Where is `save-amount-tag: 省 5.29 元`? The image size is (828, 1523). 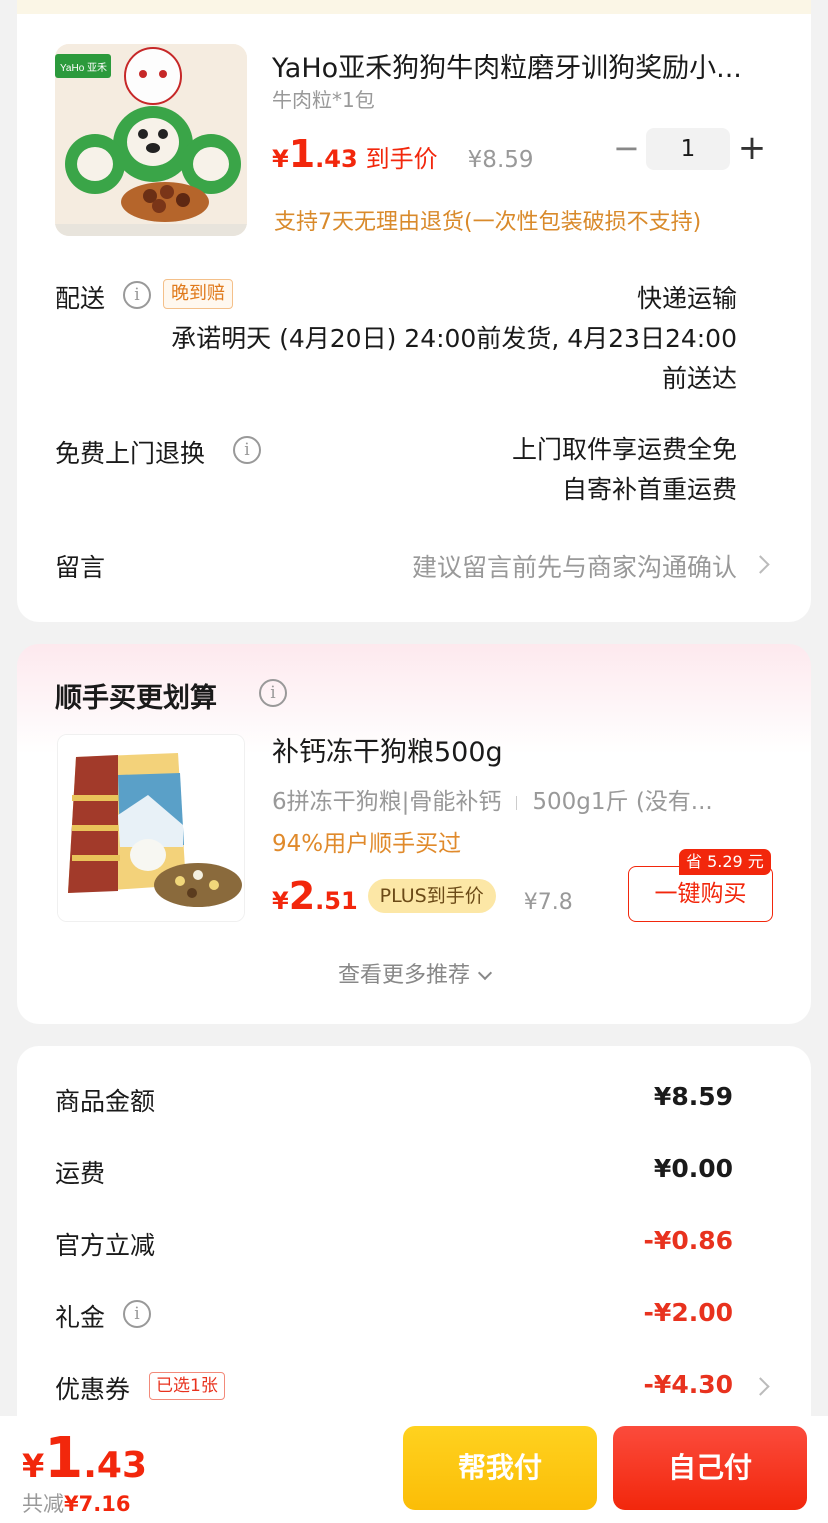
save-amount-tag: 省 5.29 元 is located at coordinates (725, 862).